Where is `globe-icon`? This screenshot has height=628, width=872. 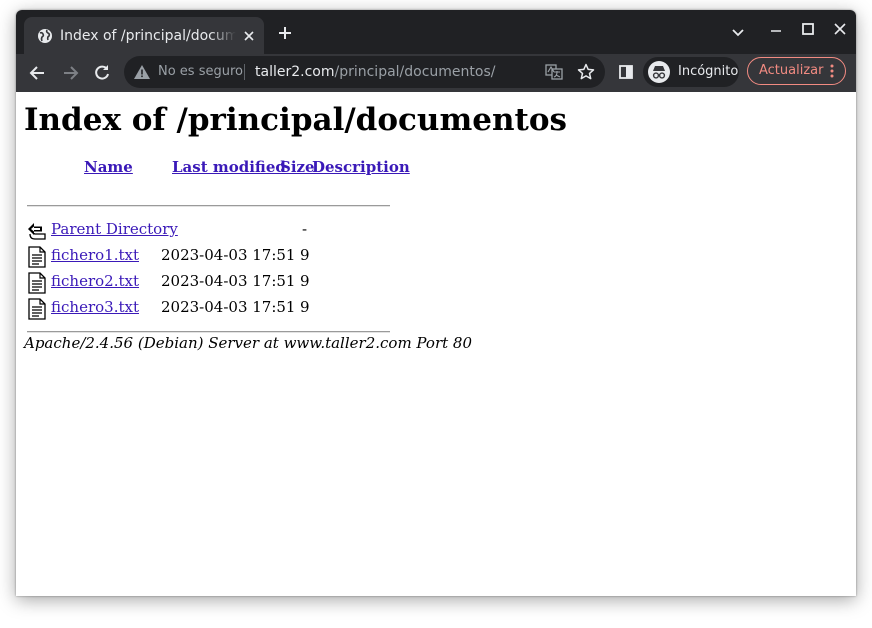
globe-icon is located at coordinates (45, 36).